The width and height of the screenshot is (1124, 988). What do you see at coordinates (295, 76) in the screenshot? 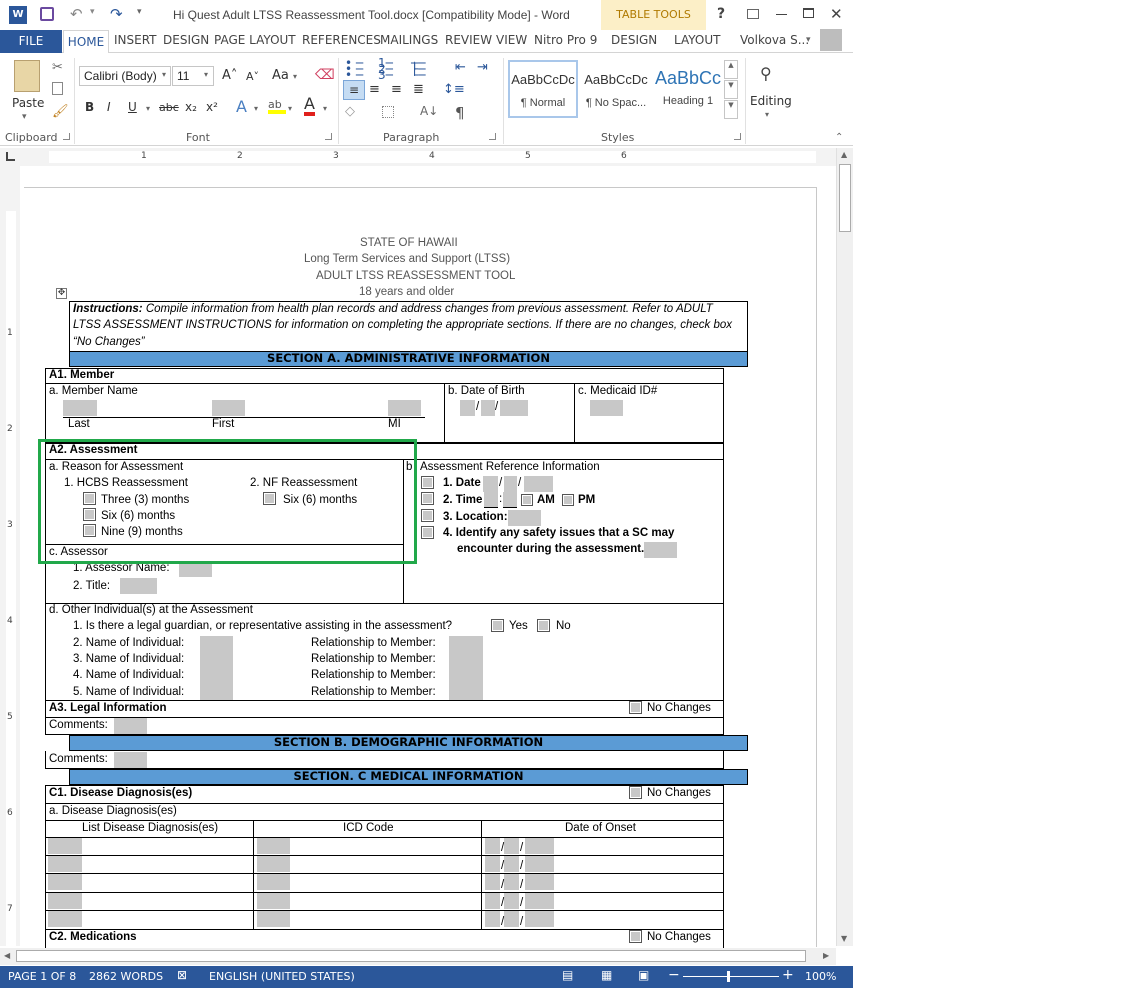
I see `change-case-dropdown-icon: ▾` at bounding box center [295, 76].